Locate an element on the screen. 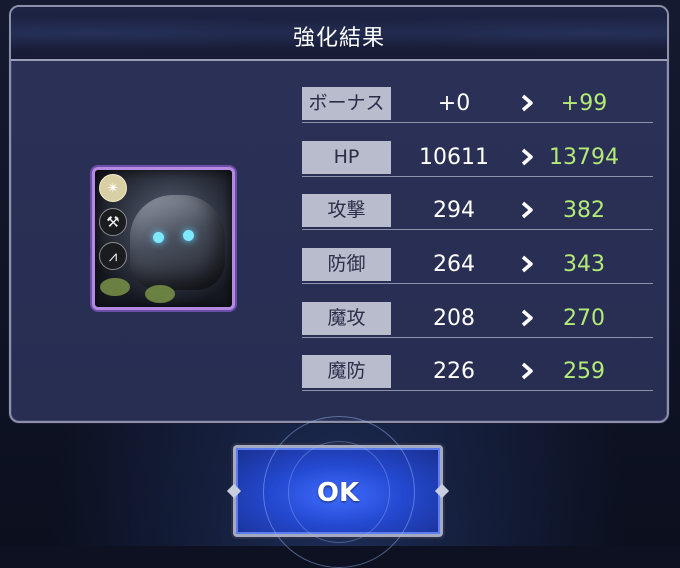 The height and width of the screenshot is (568, 680). stat-label: 魔攻 is located at coordinates (346, 318).